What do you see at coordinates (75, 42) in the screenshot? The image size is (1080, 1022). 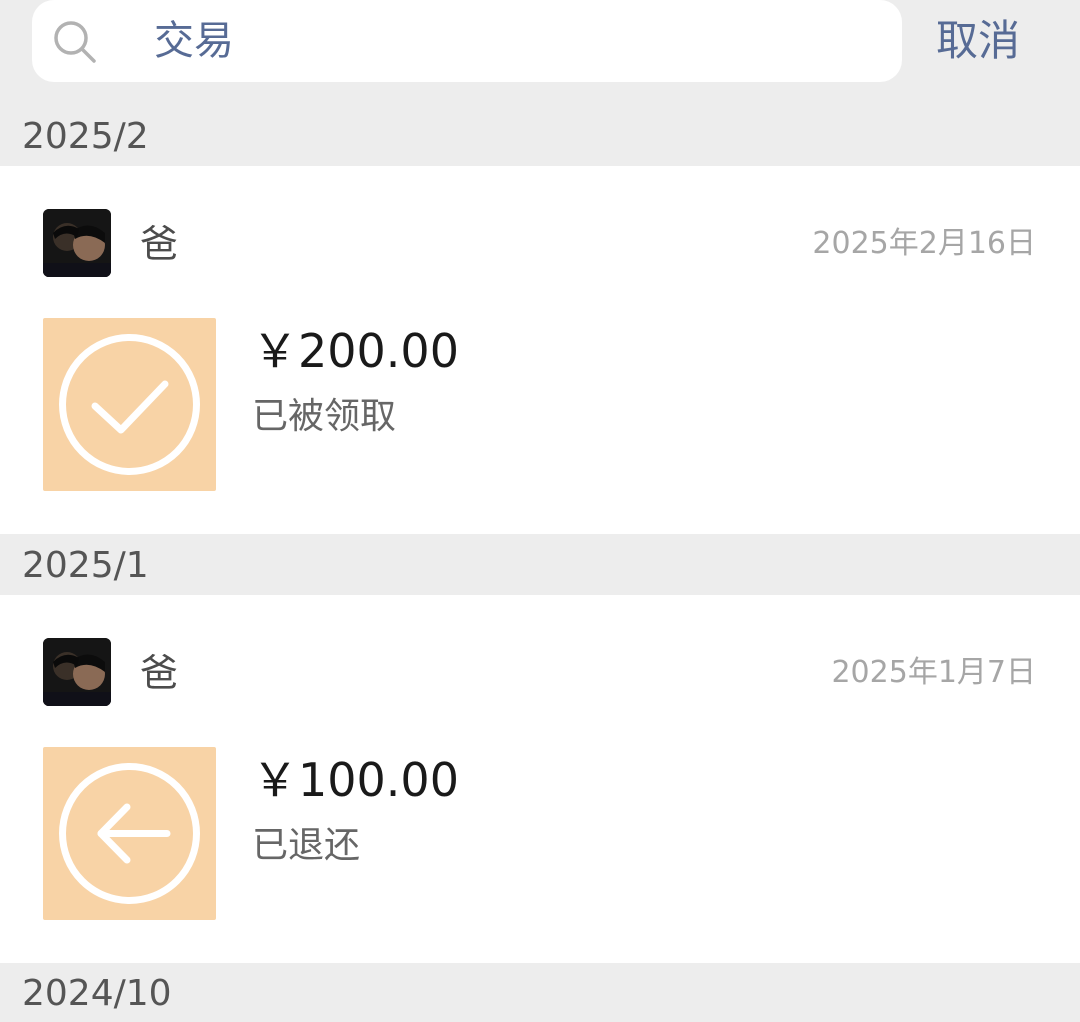 I see `search-icon` at bounding box center [75, 42].